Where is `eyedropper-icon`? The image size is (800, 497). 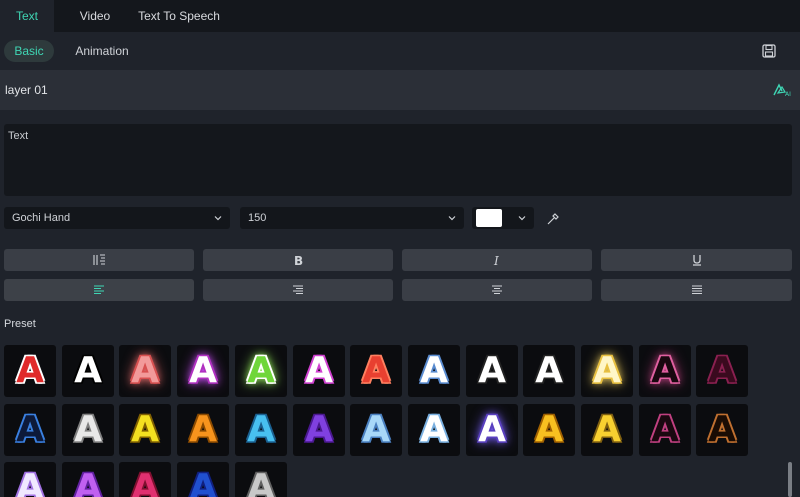
eyedropper-icon is located at coordinates (553, 219).